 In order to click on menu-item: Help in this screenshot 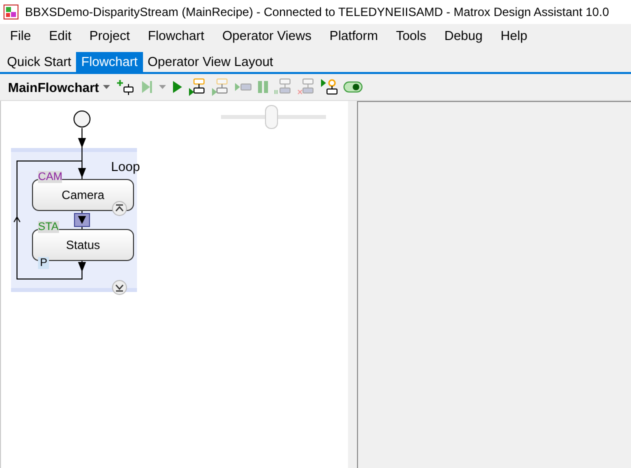, I will do `click(514, 35)`.